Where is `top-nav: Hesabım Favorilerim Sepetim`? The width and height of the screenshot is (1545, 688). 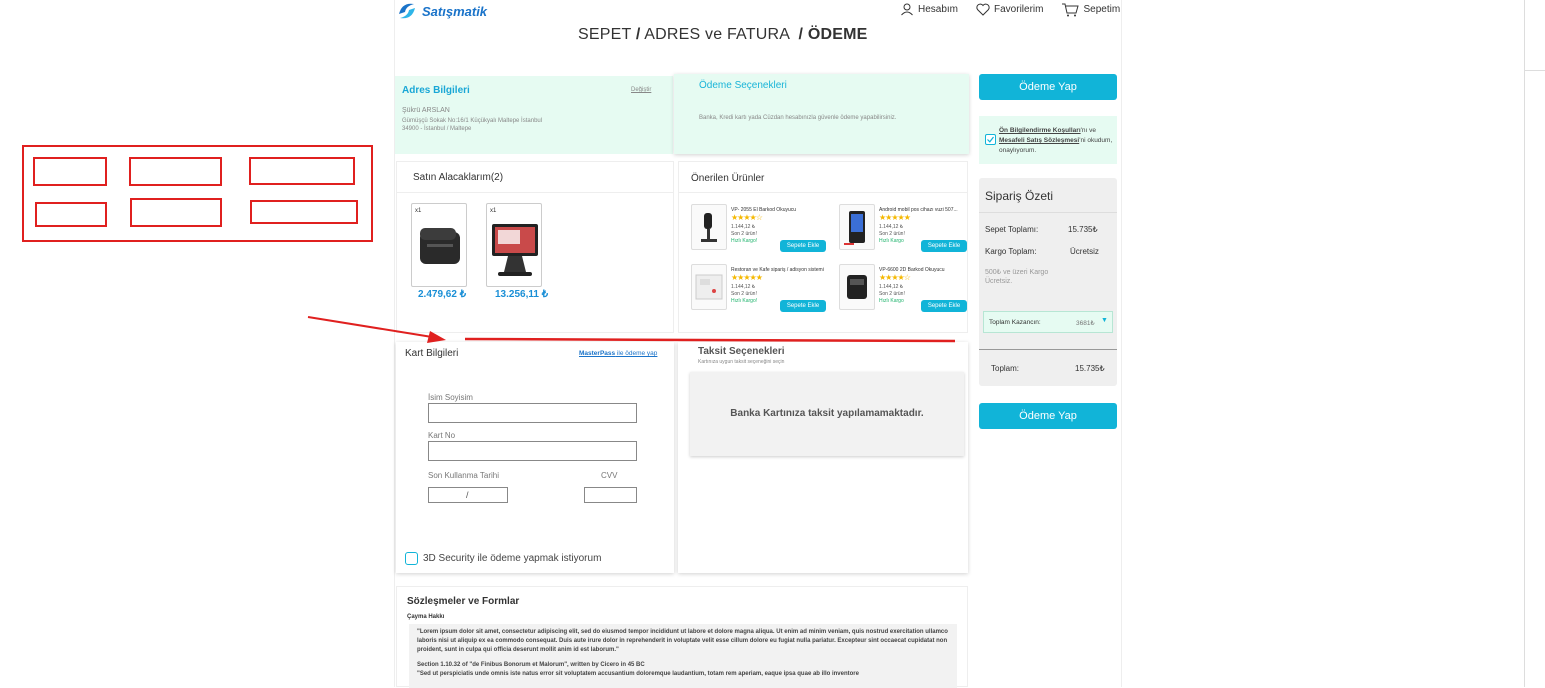 top-nav: Hesabım Favorilerim Sepetim is located at coordinates (1010, 9).